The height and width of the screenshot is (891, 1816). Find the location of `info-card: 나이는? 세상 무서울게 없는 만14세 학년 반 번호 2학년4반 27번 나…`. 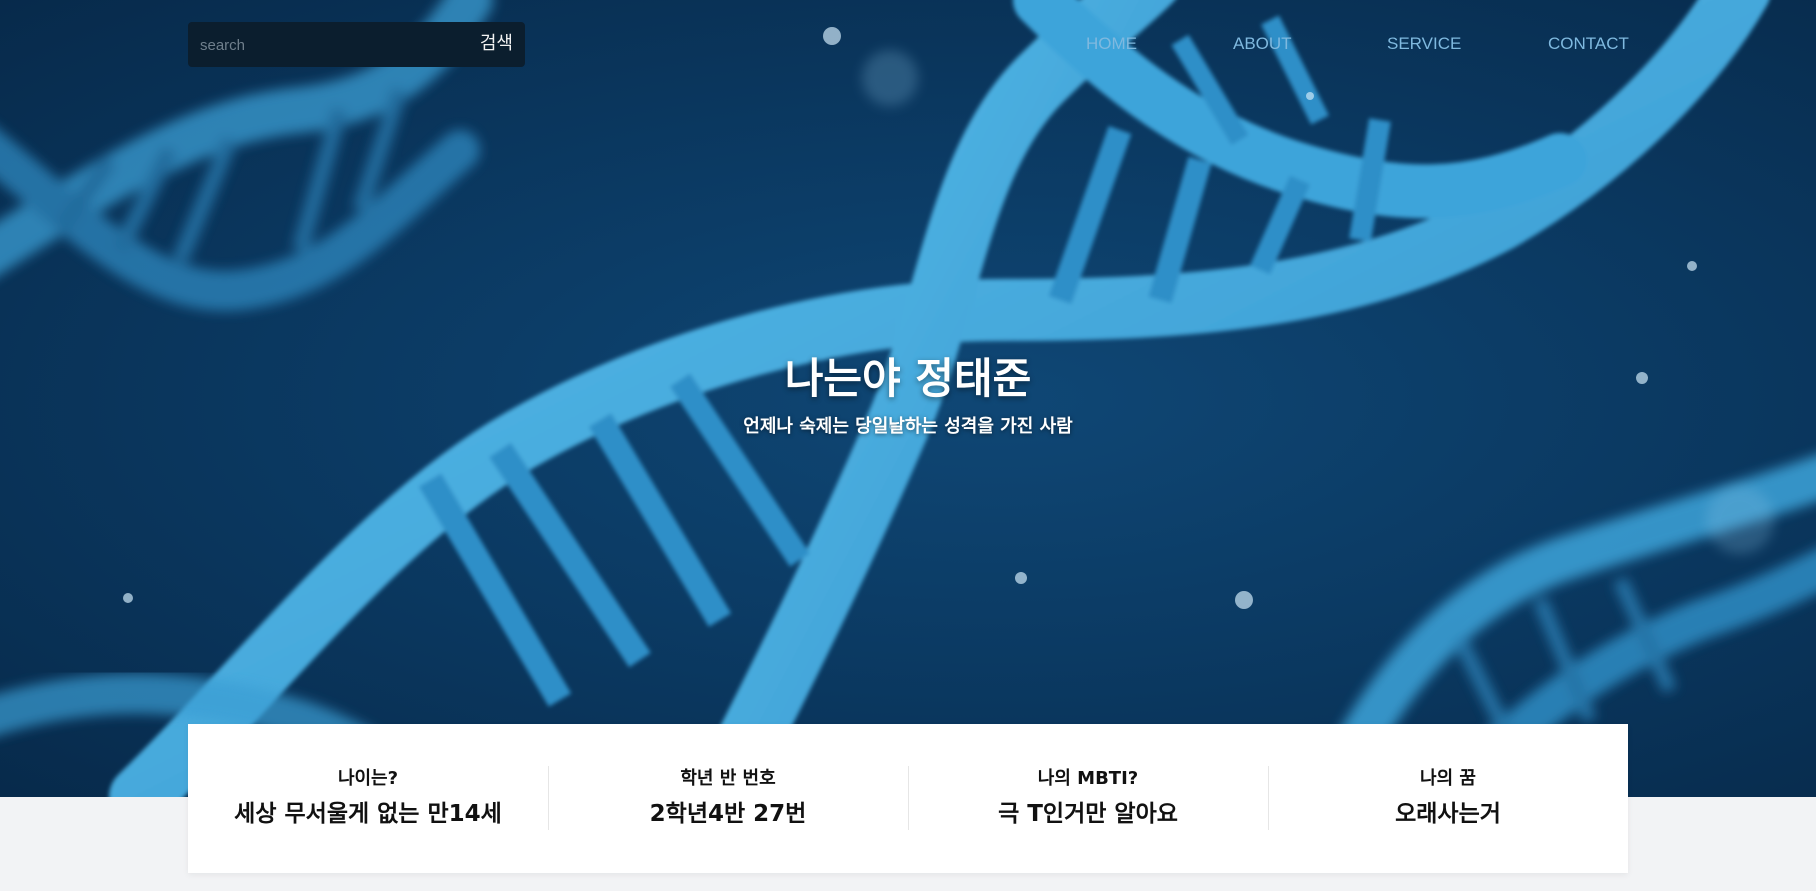

info-card: 나이는? 세상 무서울게 없는 만14세 학년 반 번호 2학년4반 27번 나… is located at coordinates (908, 798).